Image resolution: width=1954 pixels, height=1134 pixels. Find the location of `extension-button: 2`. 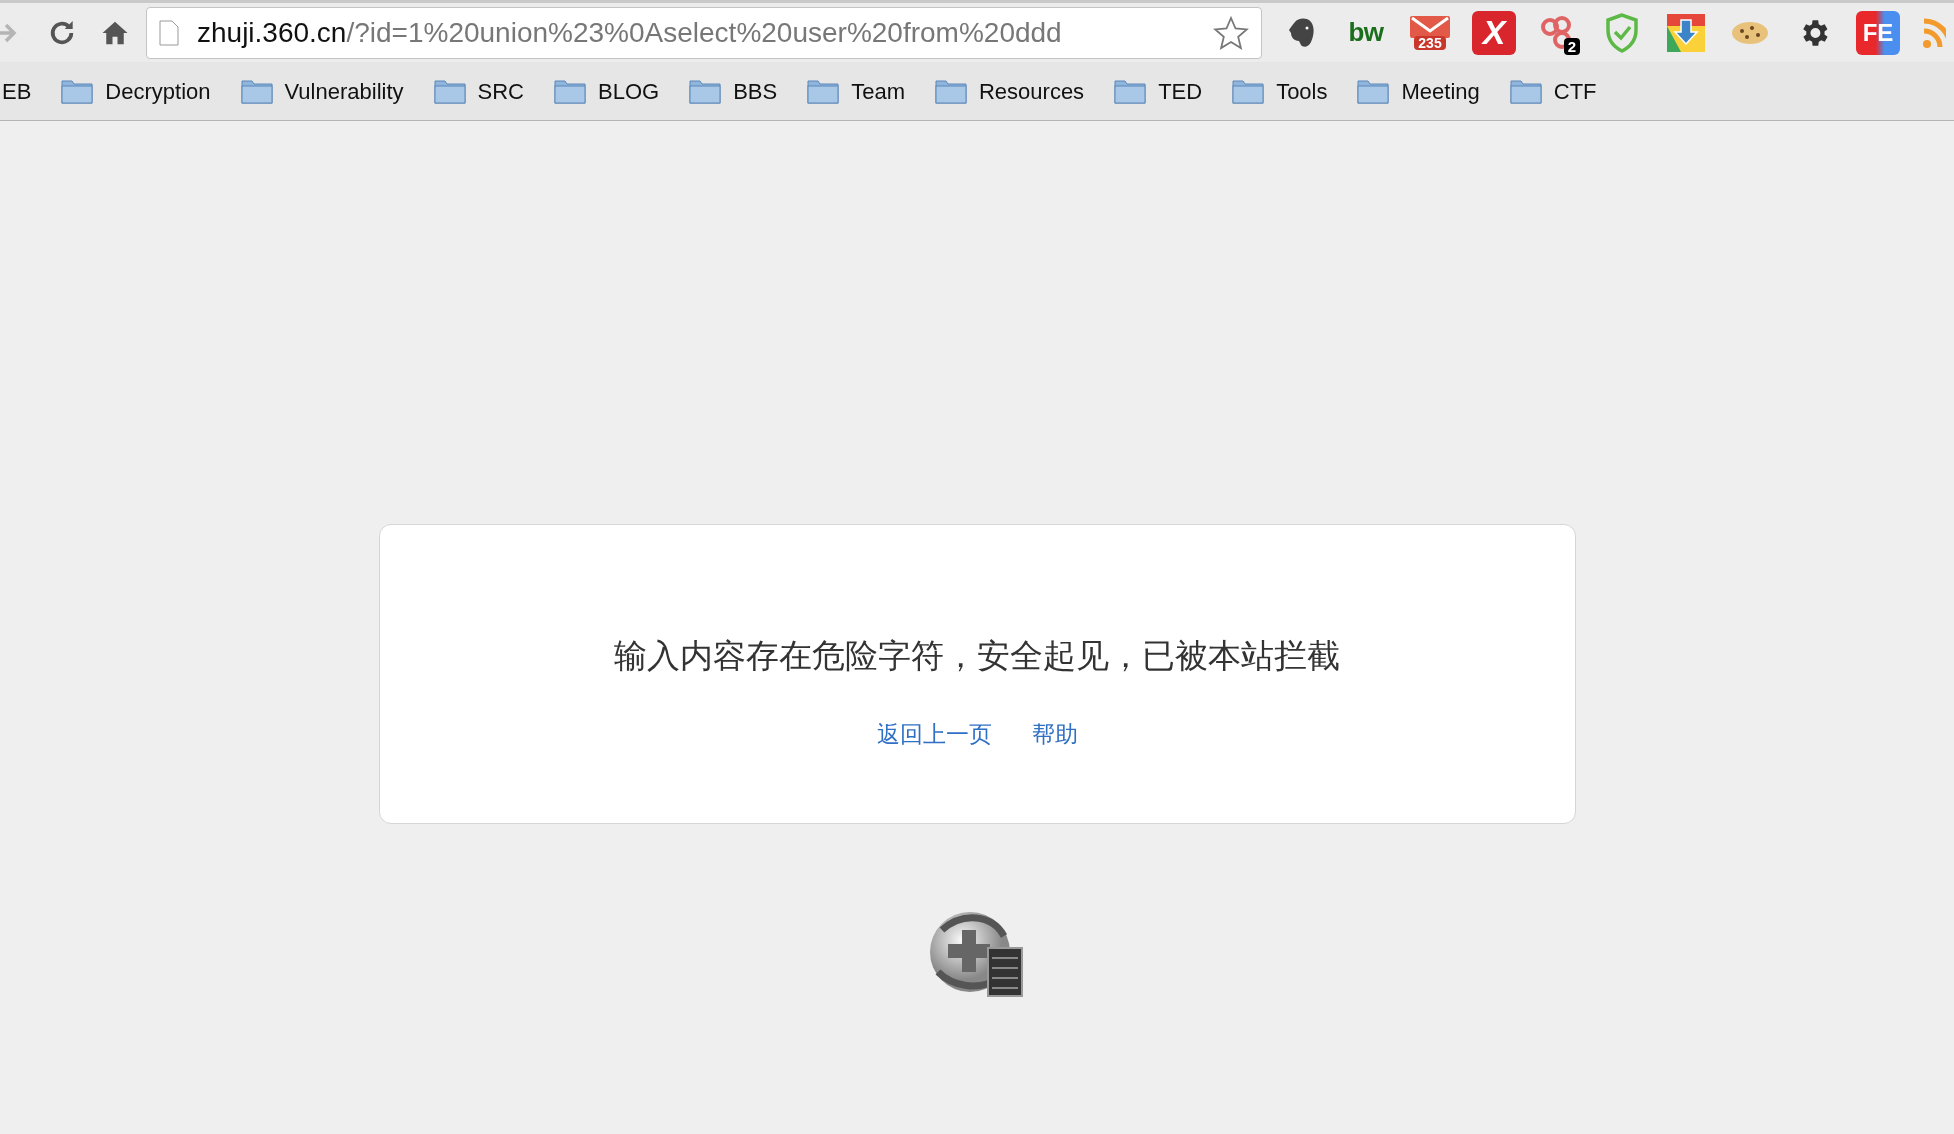

extension-button: 2 is located at coordinates (1558, 32).